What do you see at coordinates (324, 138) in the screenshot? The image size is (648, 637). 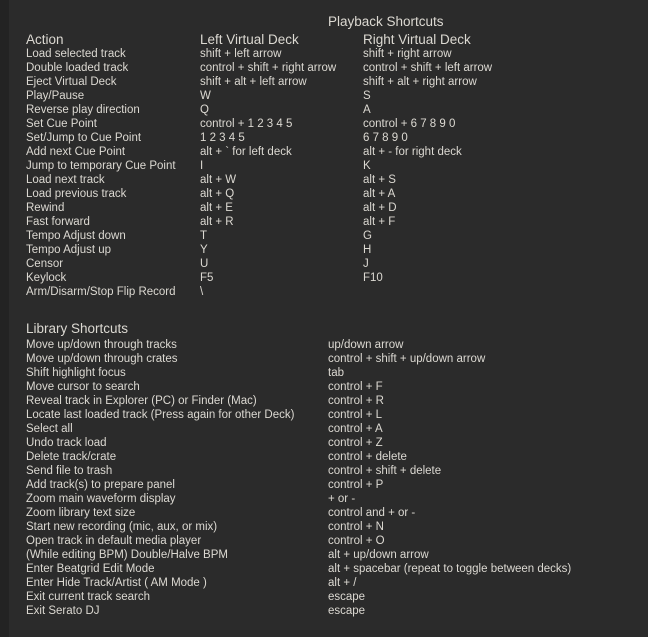 I see `playback-row: Set/Jump to Cue Point 1 2 3 4 5 6 7 8 9 0` at bounding box center [324, 138].